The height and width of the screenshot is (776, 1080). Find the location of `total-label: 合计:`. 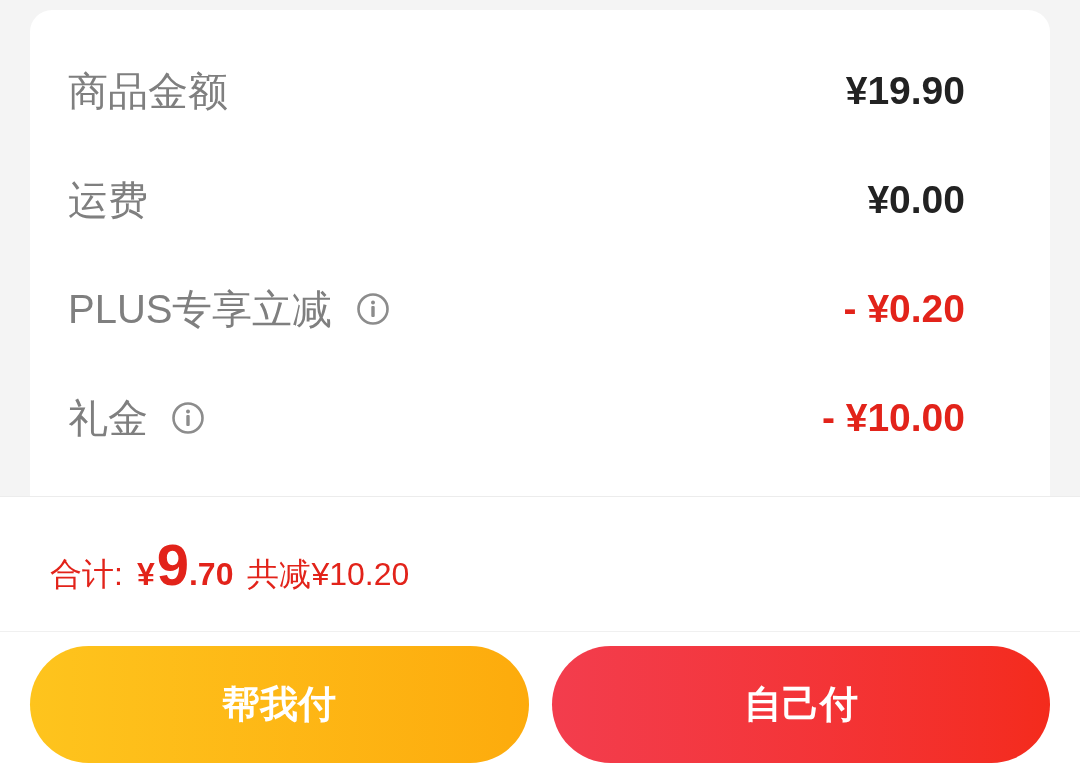

total-label: 合计: is located at coordinates (86, 574).